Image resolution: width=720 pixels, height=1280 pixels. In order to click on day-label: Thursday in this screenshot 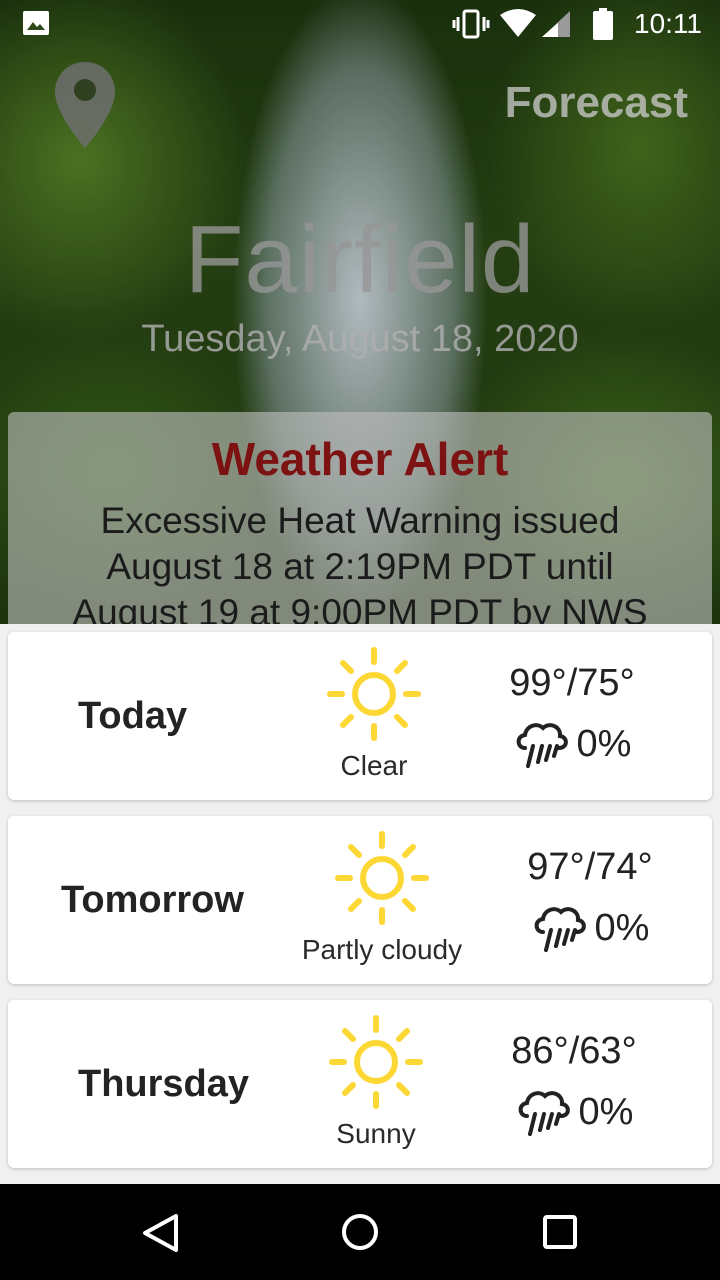, I will do `click(164, 1083)`.